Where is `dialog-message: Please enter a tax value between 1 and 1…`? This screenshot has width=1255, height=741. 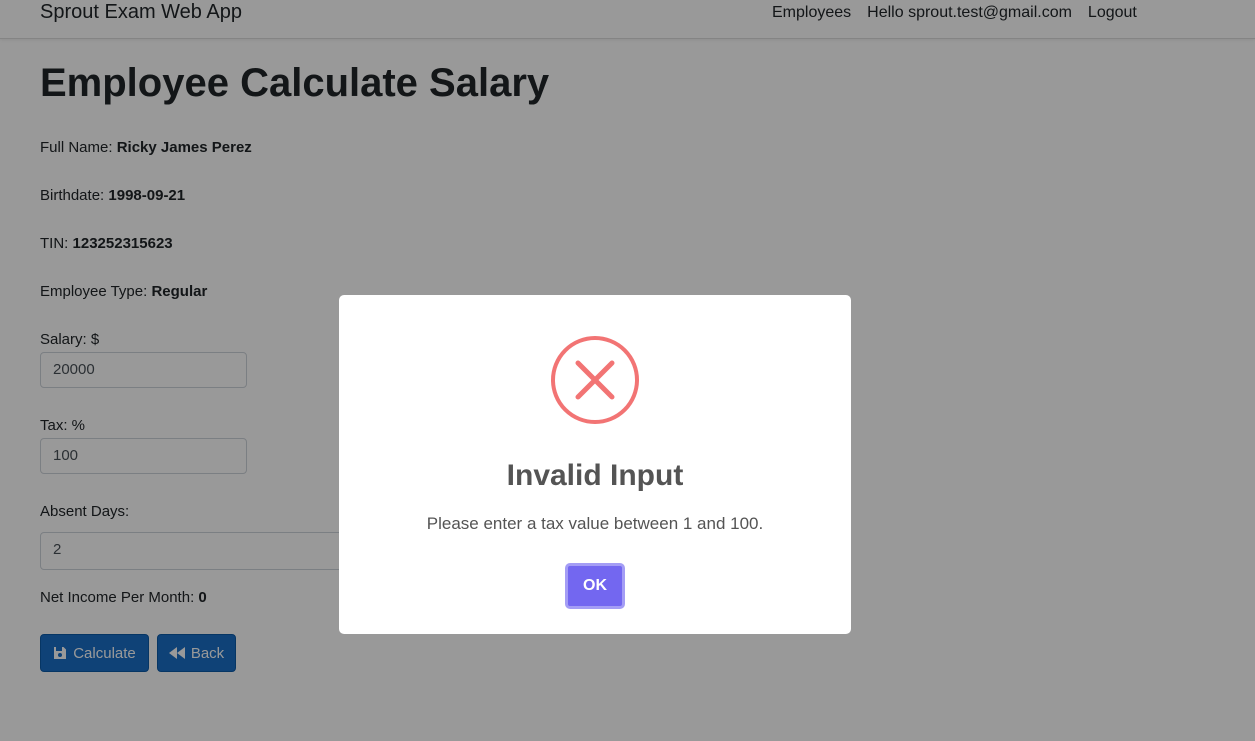 dialog-message: Please enter a tax value between 1 and 1… is located at coordinates (595, 523).